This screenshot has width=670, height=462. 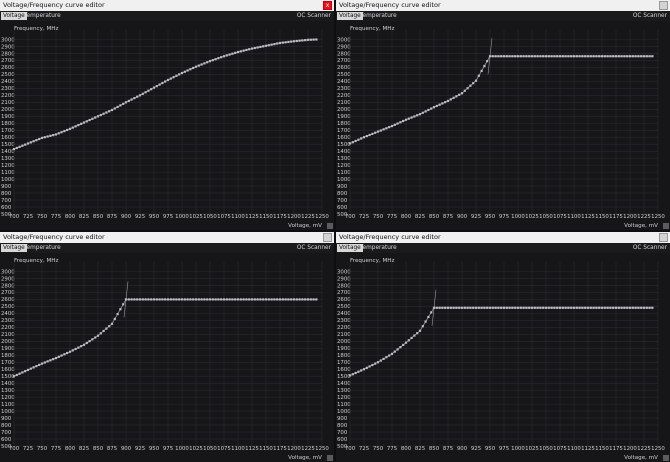 I want to click on close-icon, so click(x=327, y=237).